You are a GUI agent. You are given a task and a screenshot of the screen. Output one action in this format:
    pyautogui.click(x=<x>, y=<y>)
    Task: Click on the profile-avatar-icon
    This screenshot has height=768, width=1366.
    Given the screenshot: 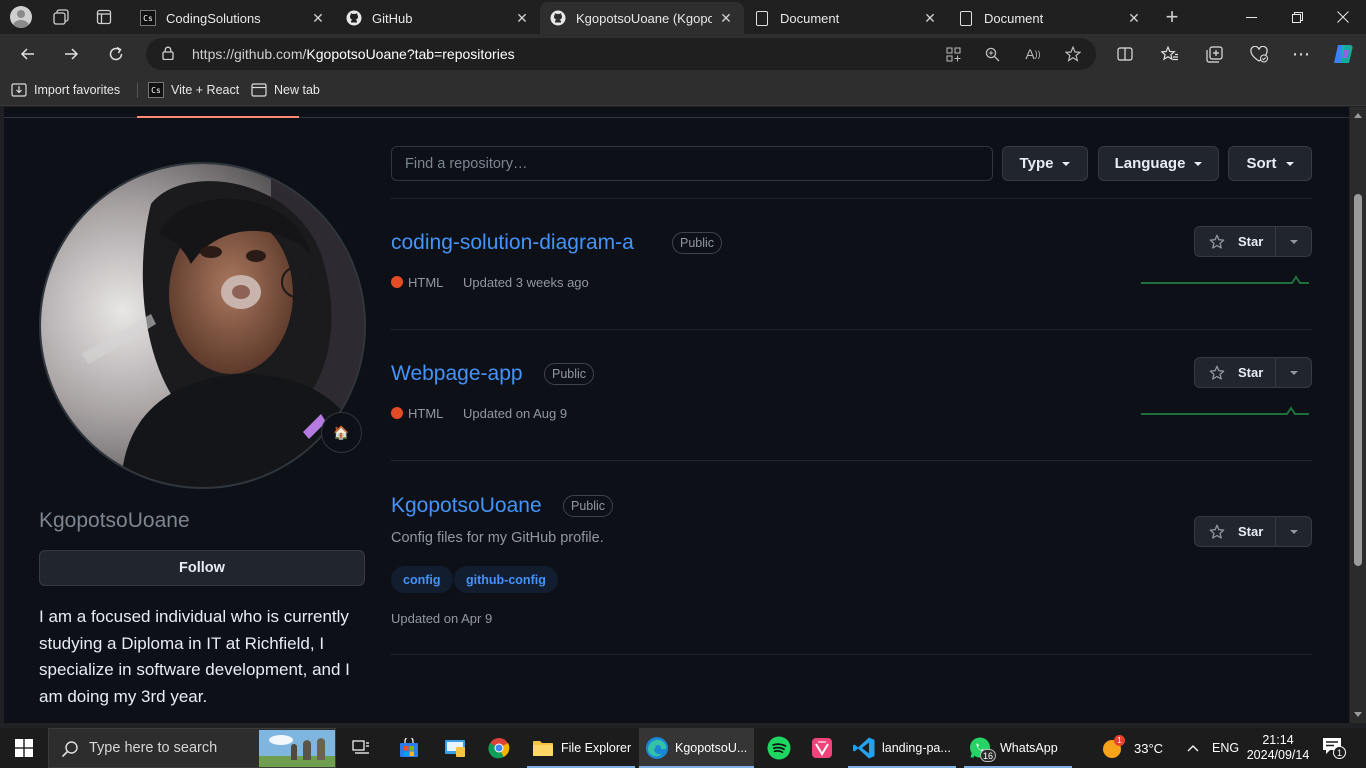 What is the action you would take?
    pyautogui.click(x=21, y=17)
    